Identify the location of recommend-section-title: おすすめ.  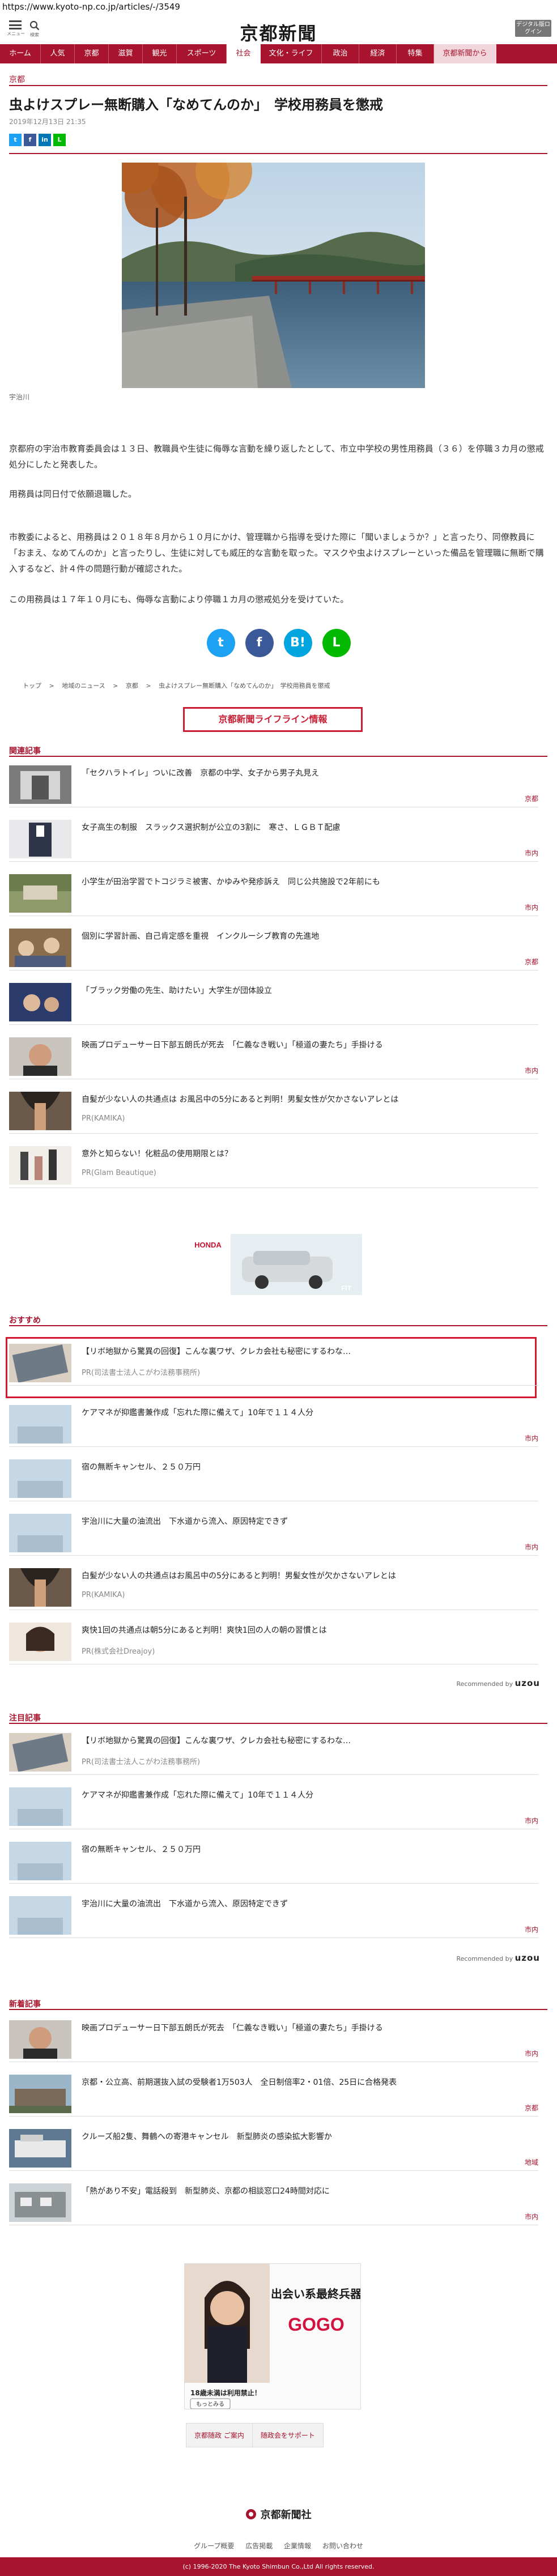
(25, 1320).